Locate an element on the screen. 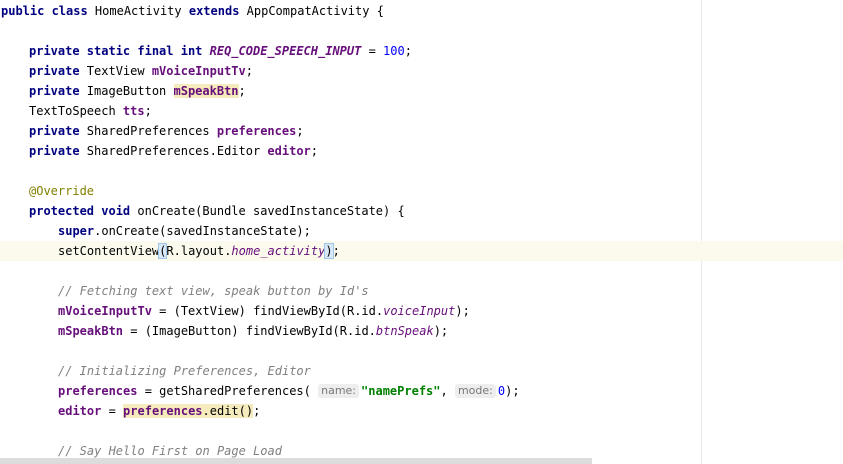 The height and width of the screenshot is (464, 843). code-text: setContentView is located at coordinates (109, 251).